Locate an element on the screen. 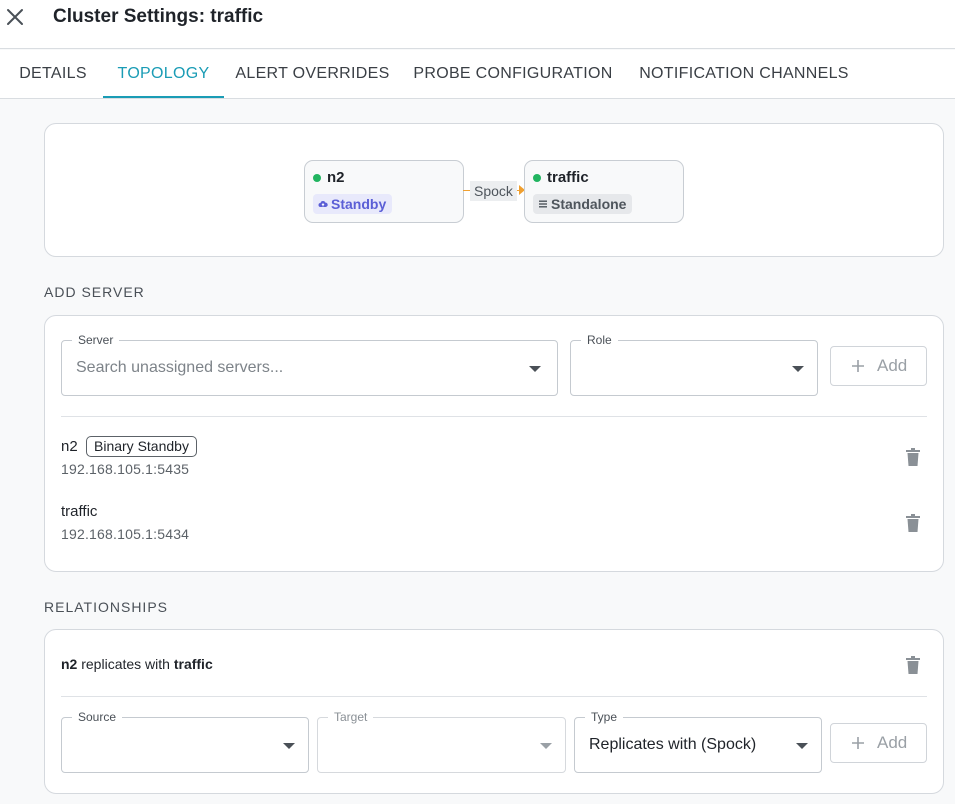 This screenshot has width=955, height=804. relationship-verb: replicates with is located at coordinates (125, 664).